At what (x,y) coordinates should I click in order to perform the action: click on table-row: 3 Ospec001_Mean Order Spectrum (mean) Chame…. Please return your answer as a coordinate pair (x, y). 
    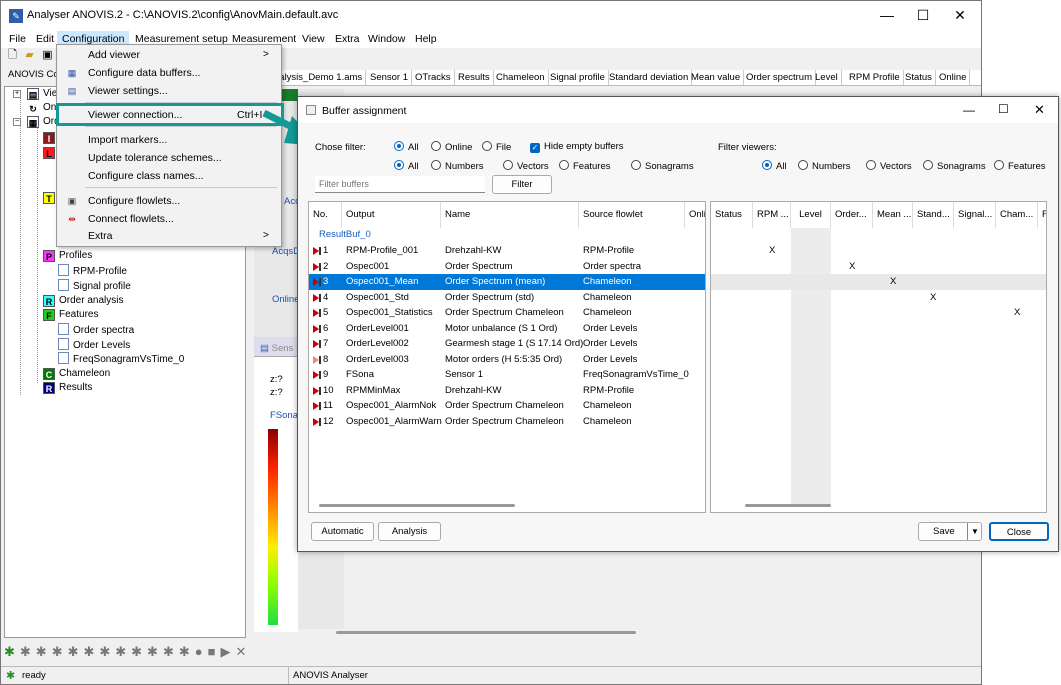
    Looking at the image, I should click on (507, 282).